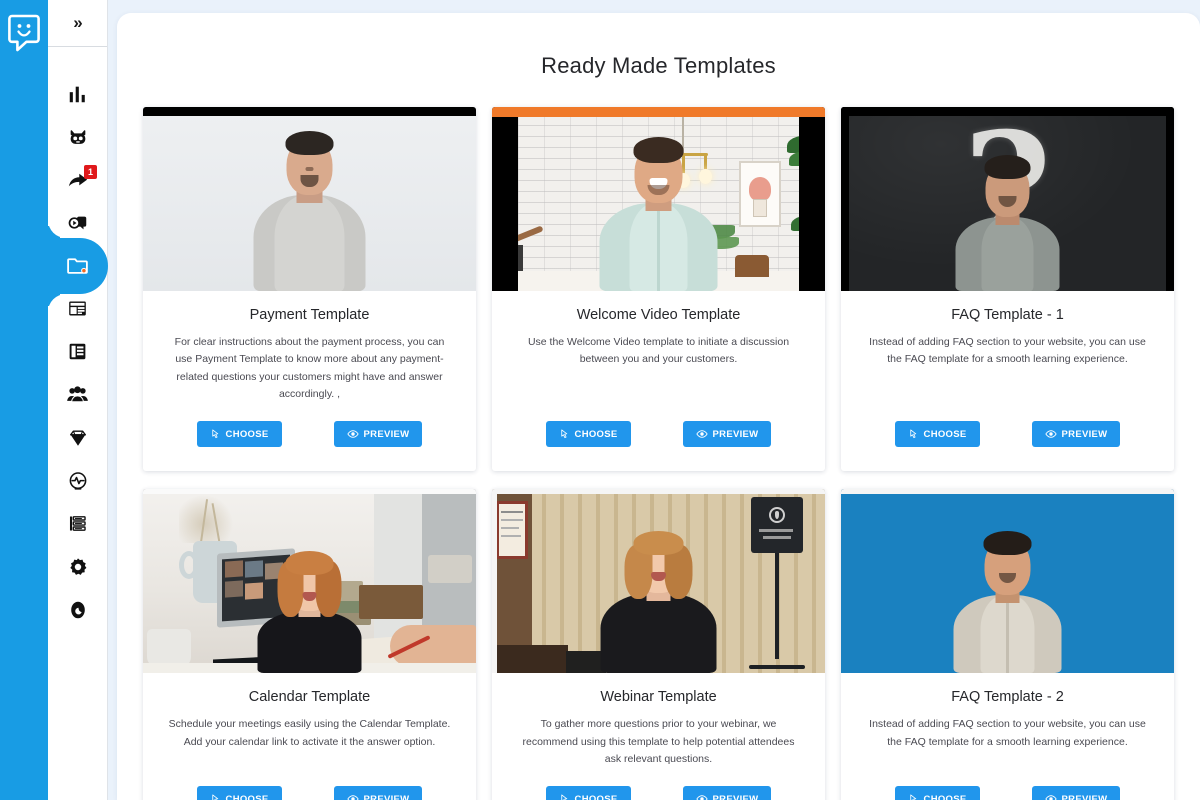  I want to click on scene-studio-grey, so click(309, 199).